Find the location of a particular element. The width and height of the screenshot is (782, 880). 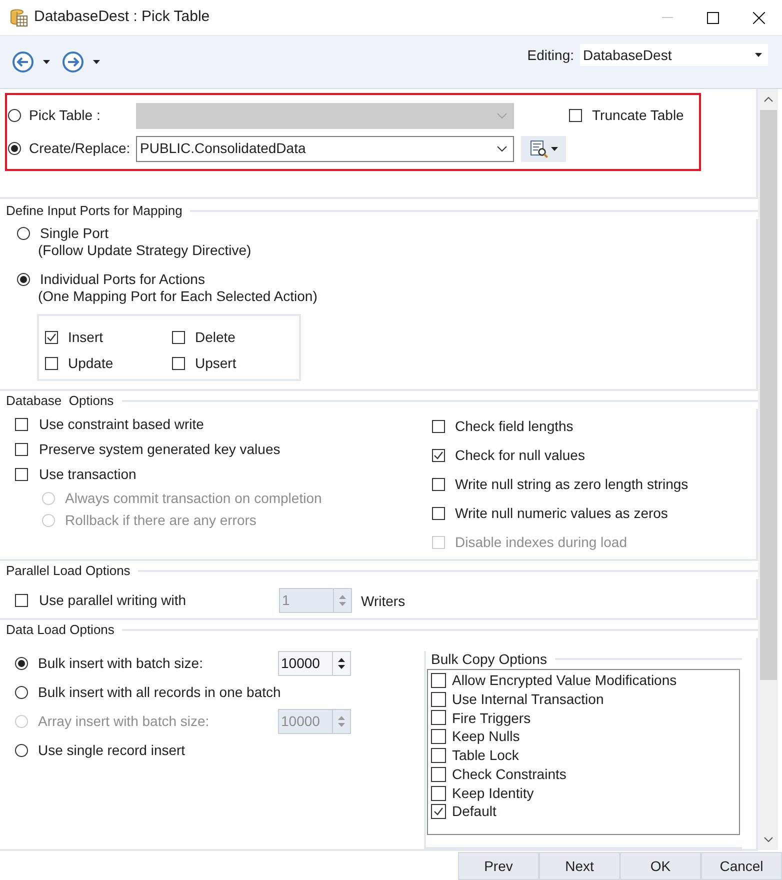

table-browse-button is located at coordinates (543, 149).